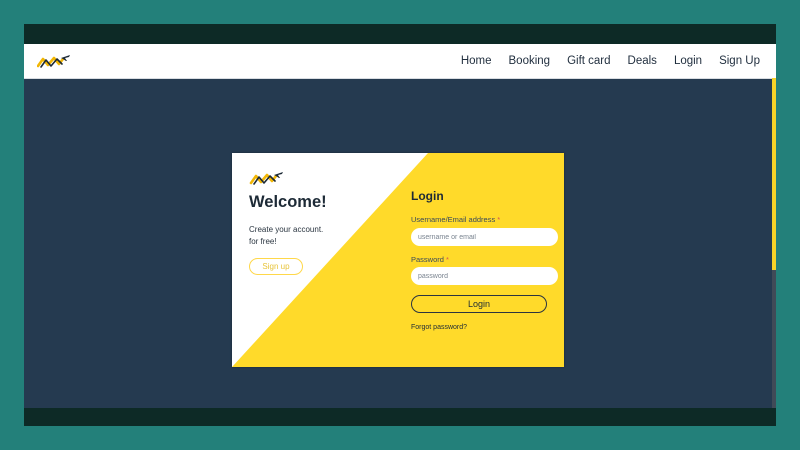  What do you see at coordinates (774, 174) in the screenshot?
I see `scrollbar-thumb` at bounding box center [774, 174].